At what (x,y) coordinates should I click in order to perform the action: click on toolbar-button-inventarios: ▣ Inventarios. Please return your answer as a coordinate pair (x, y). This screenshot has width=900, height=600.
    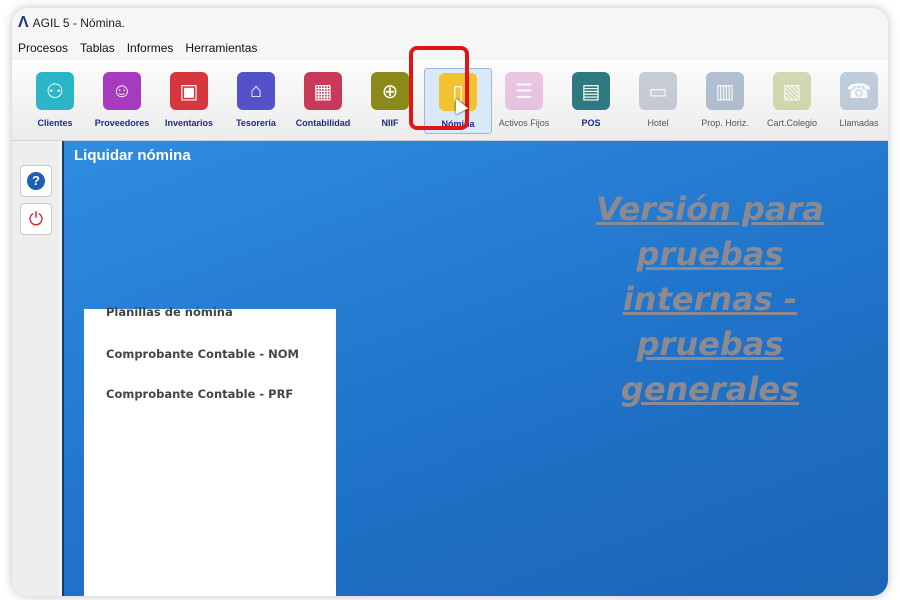
    Looking at the image, I should click on (189, 100).